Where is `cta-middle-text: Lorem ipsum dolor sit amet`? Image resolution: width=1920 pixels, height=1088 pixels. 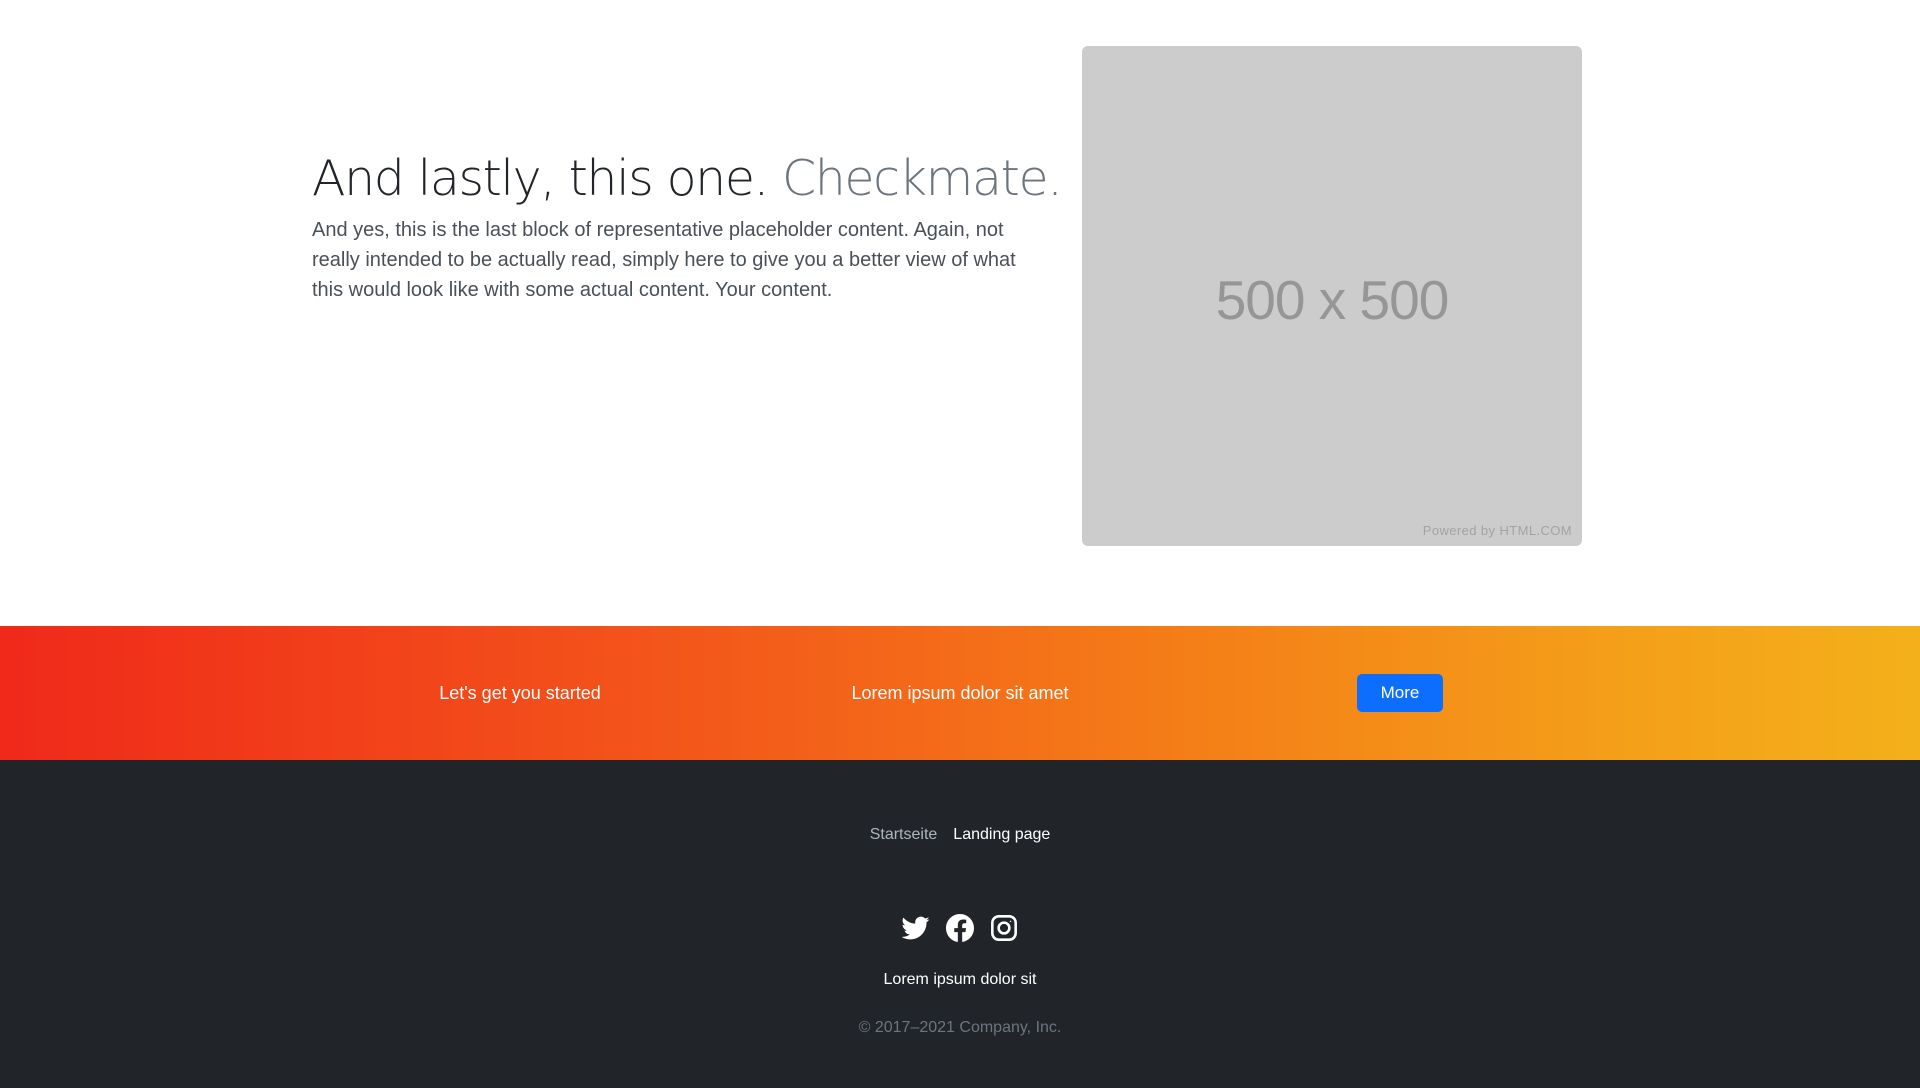
cta-middle-text: Lorem ipsum dolor sit amet is located at coordinates (960, 692).